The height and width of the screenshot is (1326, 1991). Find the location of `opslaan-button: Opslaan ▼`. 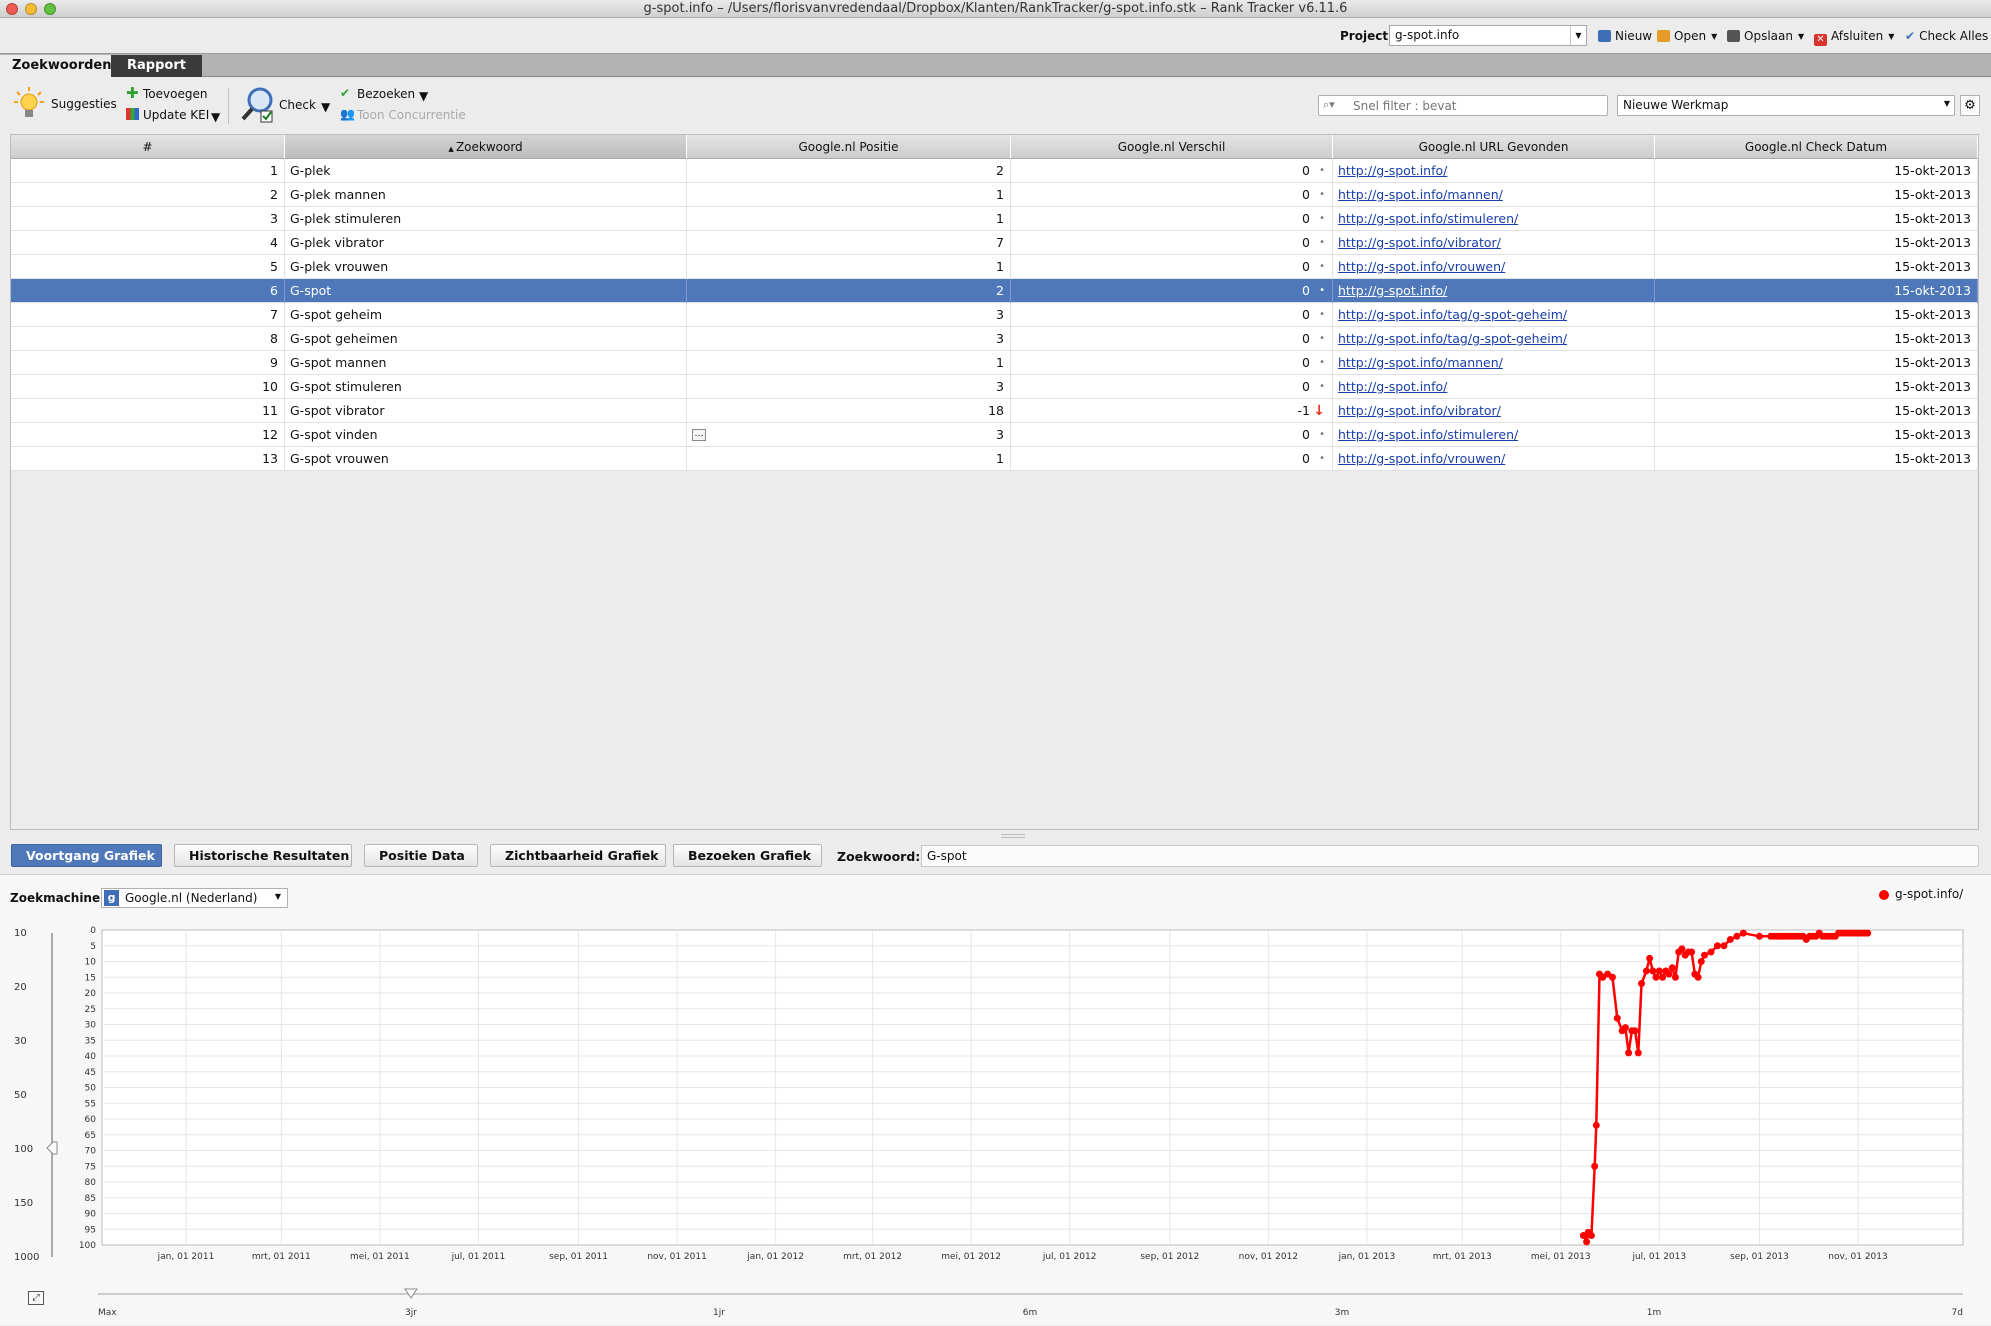

opslaan-button: Opslaan ▼ is located at coordinates (1765, 36).